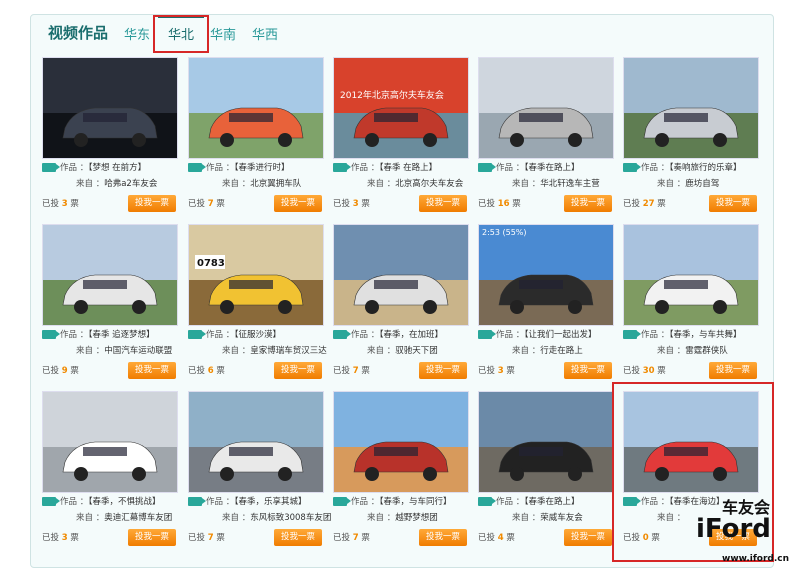 This screenshot has width=800, height=574. I want to click on from-team: 中国汽车运动联盟, so click(138, 351).